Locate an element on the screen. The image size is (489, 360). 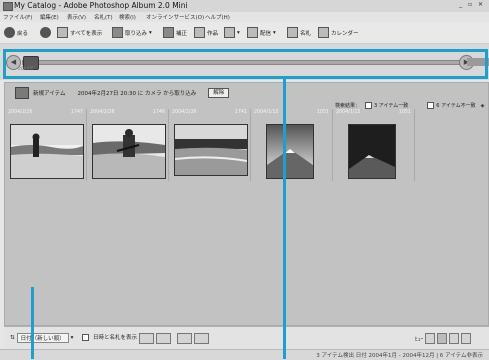
bottom-bar: ⇅ 日付（新しい順） ▾ 日時と名札を表示 ﾋｭｰ is located at coordinates (246, 337).